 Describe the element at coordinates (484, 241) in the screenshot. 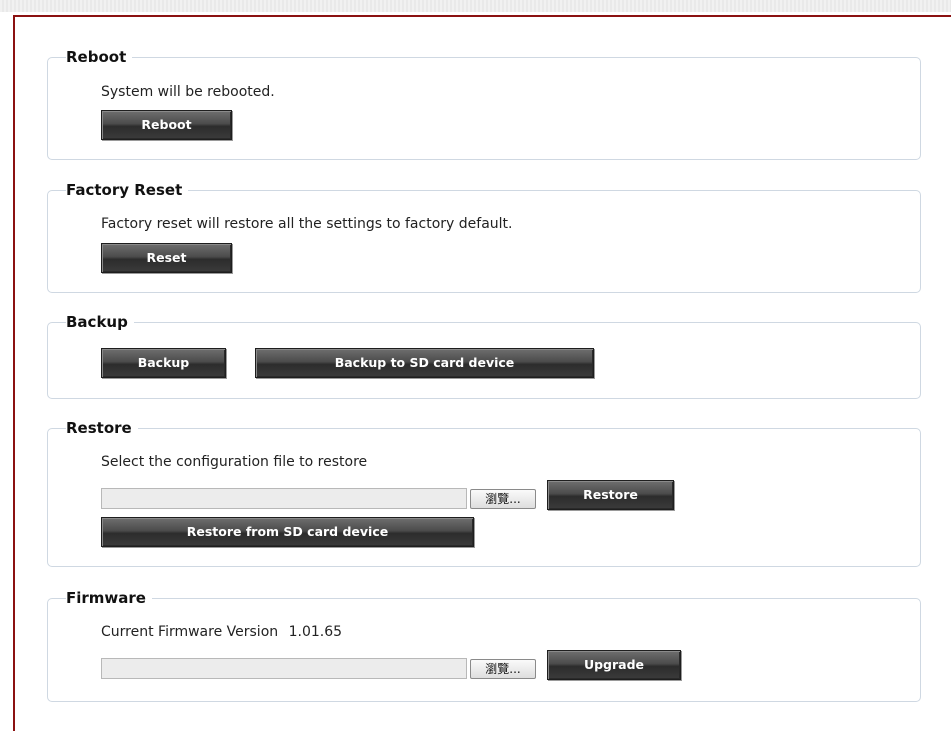

I see `factory-reset-section` at that location.